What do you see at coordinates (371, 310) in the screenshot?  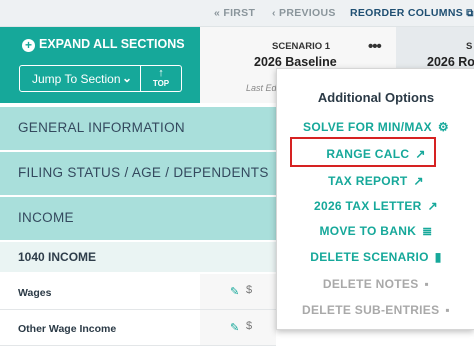 I see `menu-item-label: DELETE SUB-ENTRIES` at bounding box center [371, 310].